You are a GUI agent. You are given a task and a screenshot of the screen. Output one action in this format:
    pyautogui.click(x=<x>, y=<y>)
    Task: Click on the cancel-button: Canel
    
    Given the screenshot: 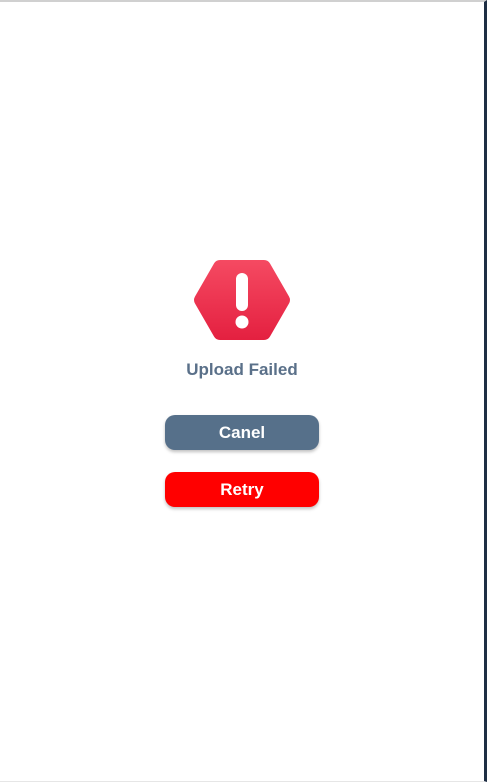 What is the action you would take?
    pyautogui.click(x=242, y=432)
    